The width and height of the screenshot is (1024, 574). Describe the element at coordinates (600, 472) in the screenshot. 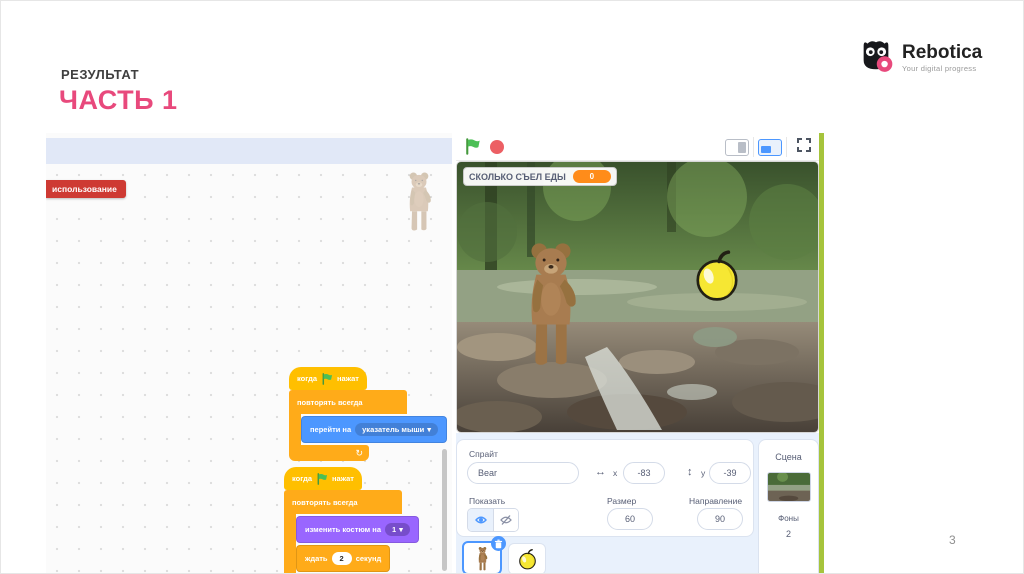

I see `x-axis-icon: ↔` at that location.